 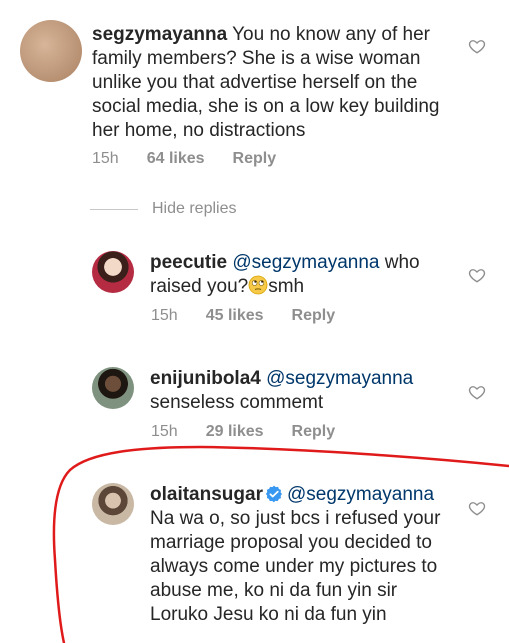 What do you see at coordinates (51, 51) in the screenshot?
I see `avatar-segzymayanna` at bounding box center [51, 51].